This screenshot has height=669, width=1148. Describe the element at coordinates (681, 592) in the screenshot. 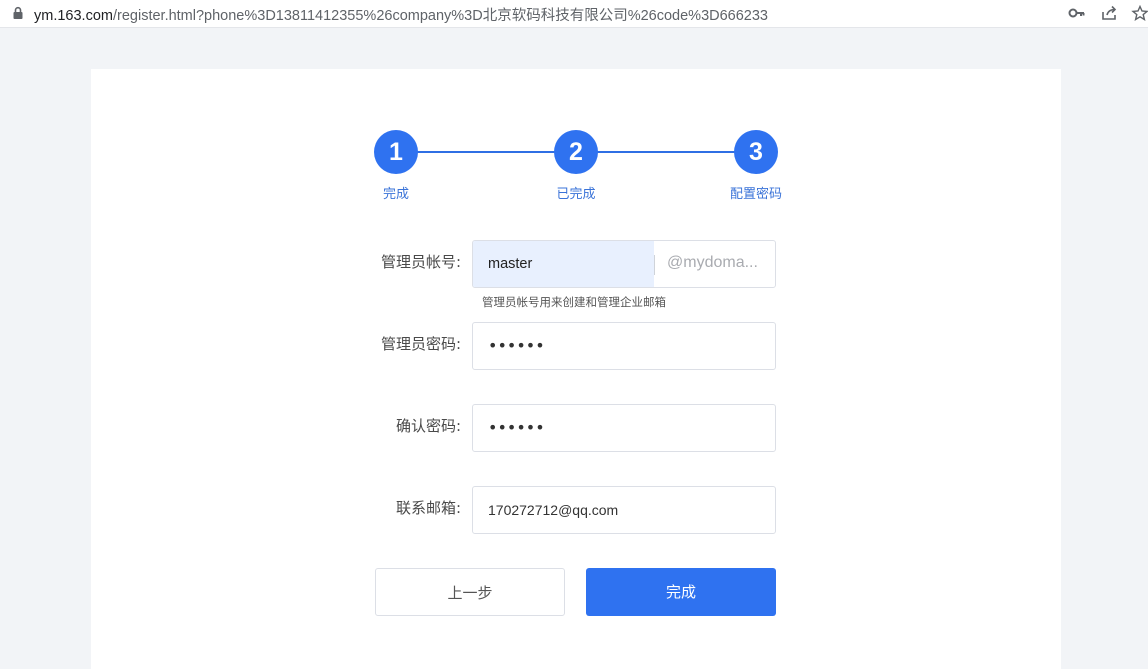

I see `finish-button: 完成` at that location.